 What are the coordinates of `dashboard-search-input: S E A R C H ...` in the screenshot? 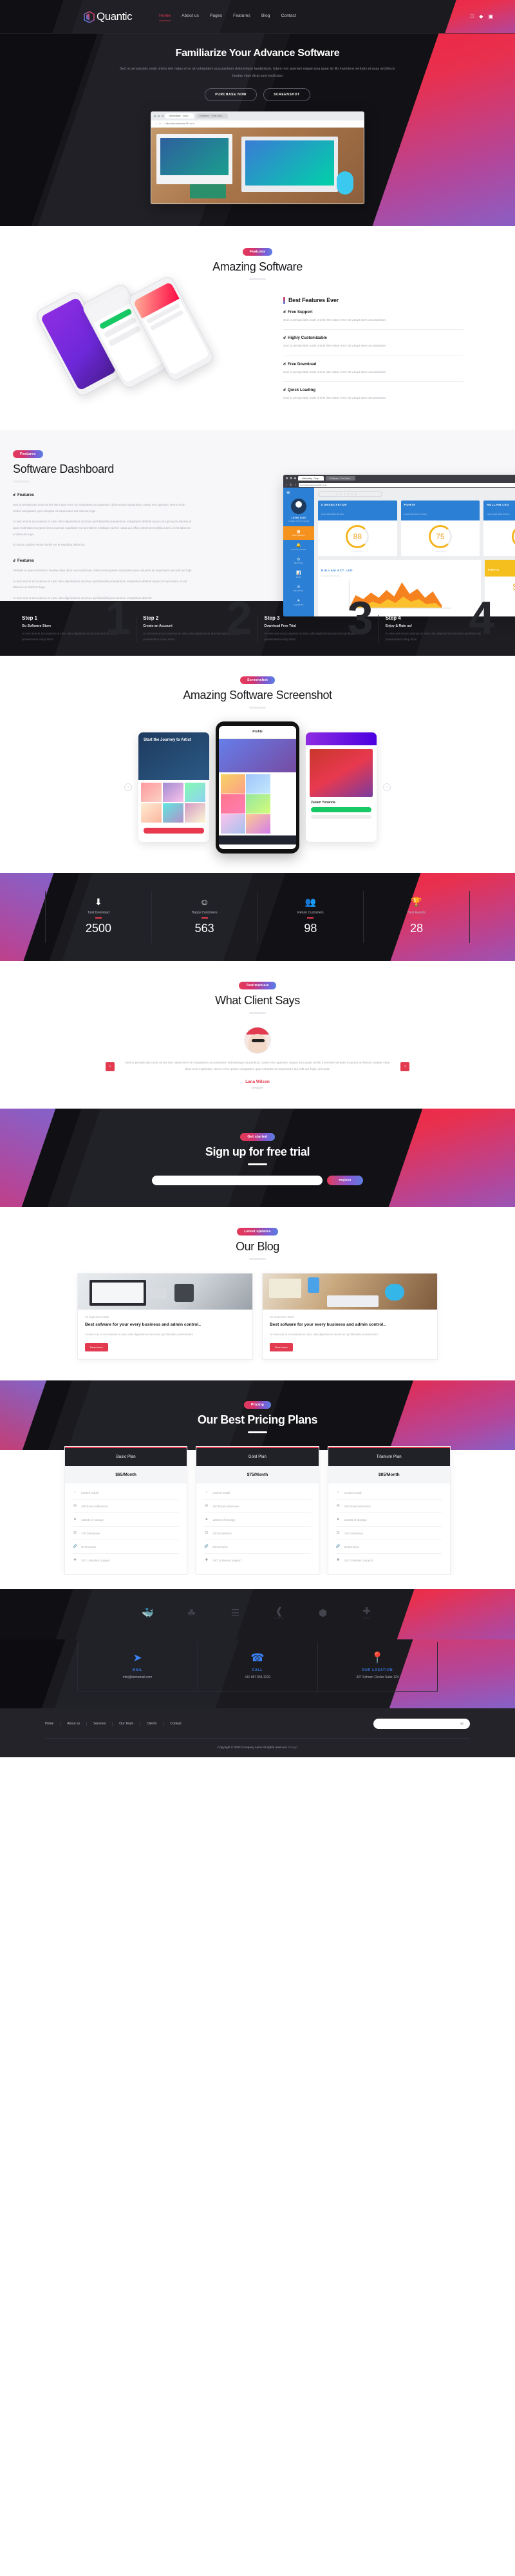 It's located at (350, 494).